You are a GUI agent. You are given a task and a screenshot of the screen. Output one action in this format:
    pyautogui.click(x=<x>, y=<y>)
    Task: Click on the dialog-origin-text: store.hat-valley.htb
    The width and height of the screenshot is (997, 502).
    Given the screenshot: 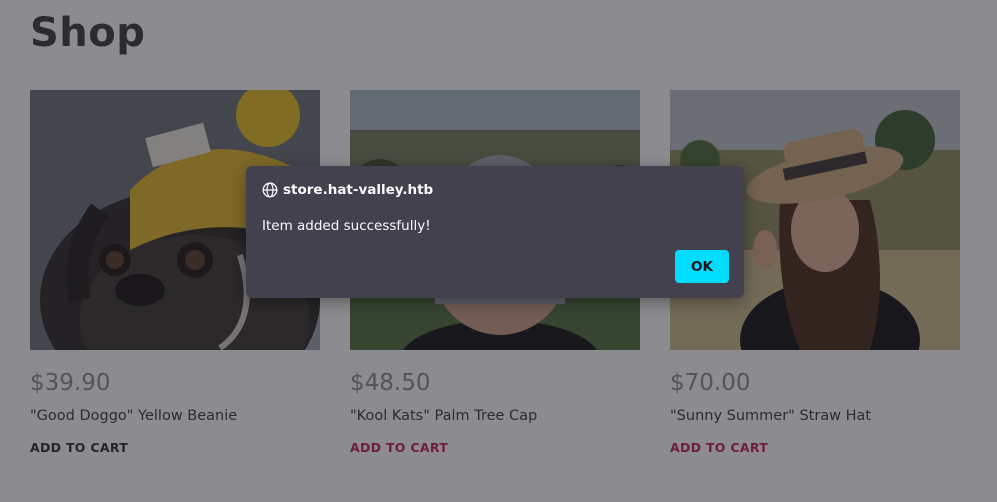 What is the action you would take?
    pyautogui.click(x=358, y=190)
    